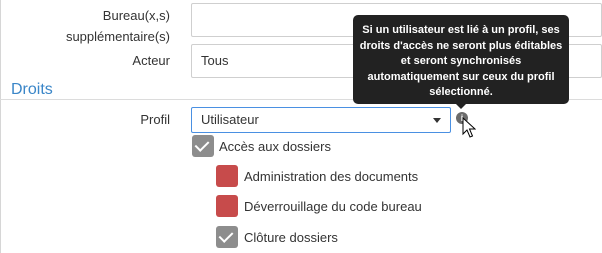 The width and height of the screenshot is (602, 253). What do you see at coordinates (321, 120) in the screenshot?
I see `profil-select: Utilisateur` at bounding box center [321, 120].